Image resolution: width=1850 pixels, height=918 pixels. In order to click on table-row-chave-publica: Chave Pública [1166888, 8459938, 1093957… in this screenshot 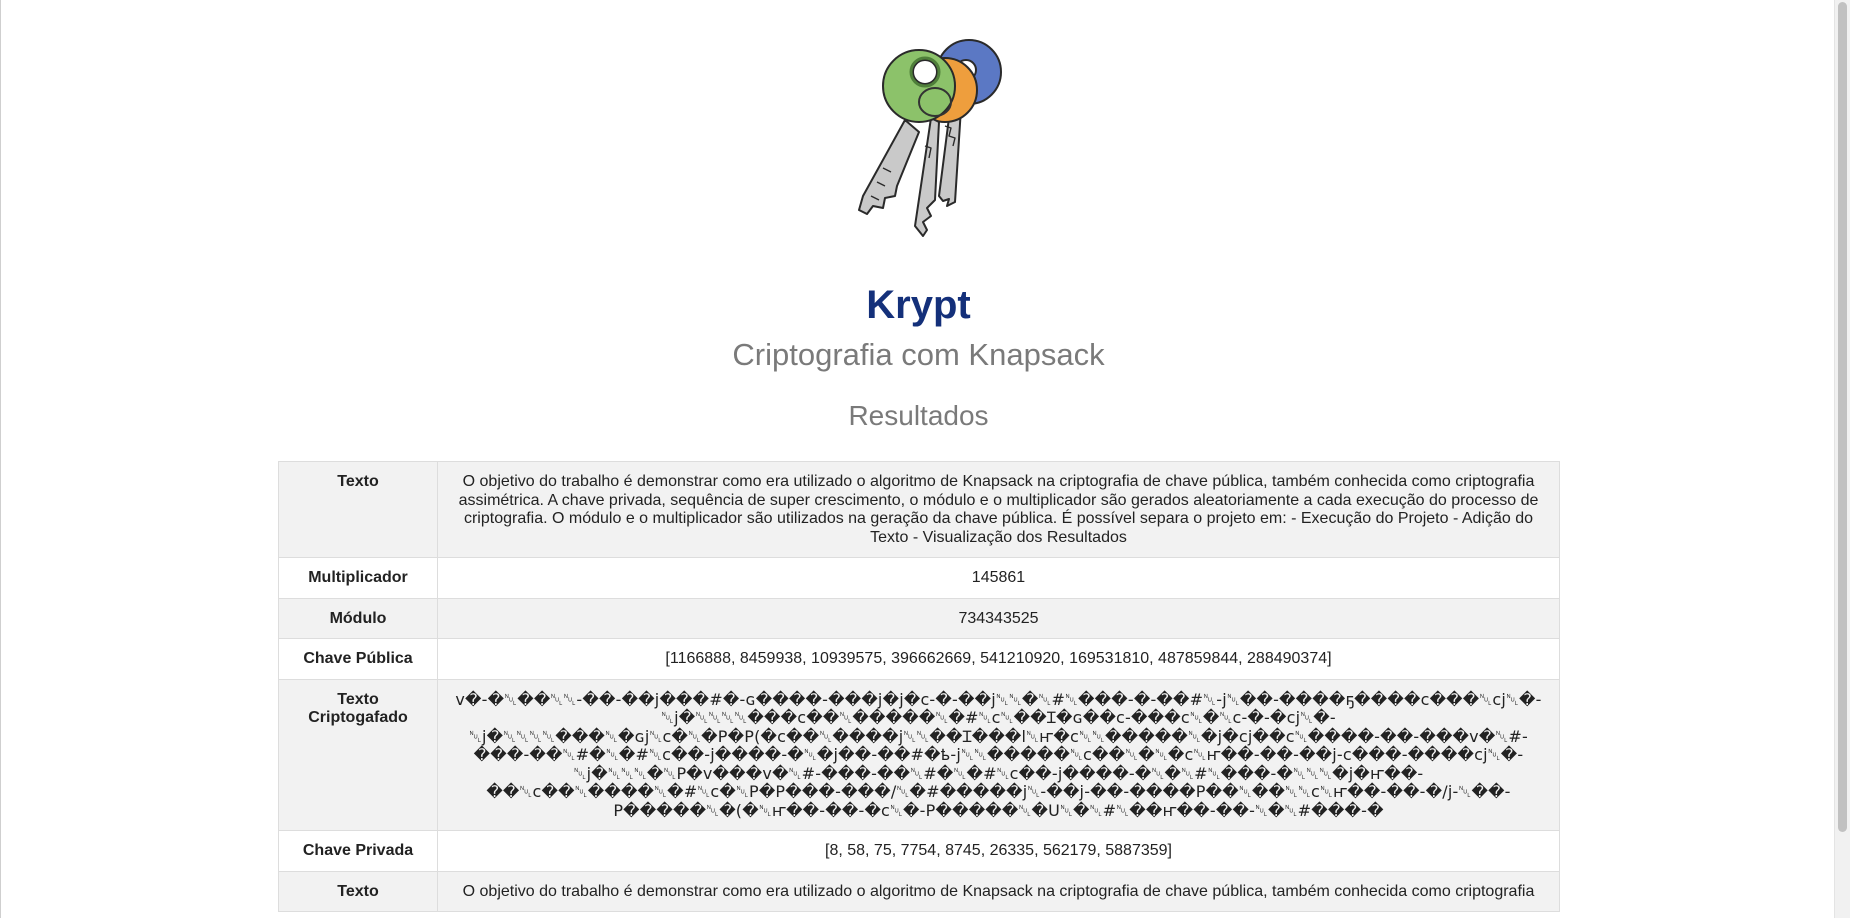, I will do `click(919, 659)`.